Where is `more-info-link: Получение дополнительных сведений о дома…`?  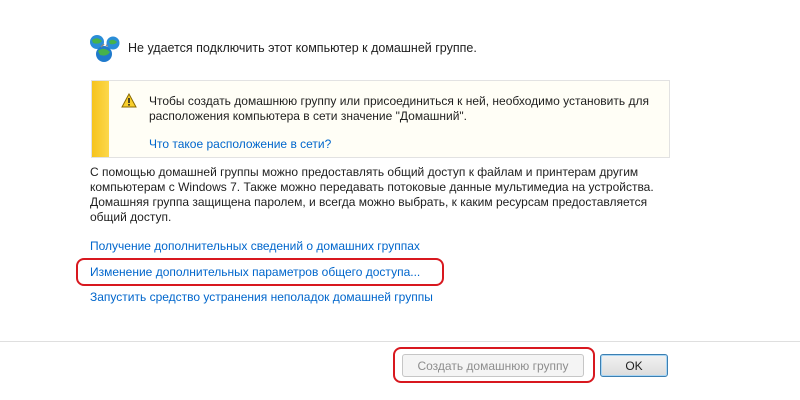 more-info-link: Получение дополнительных сведений о дома… is located at coordinates (255, 246).